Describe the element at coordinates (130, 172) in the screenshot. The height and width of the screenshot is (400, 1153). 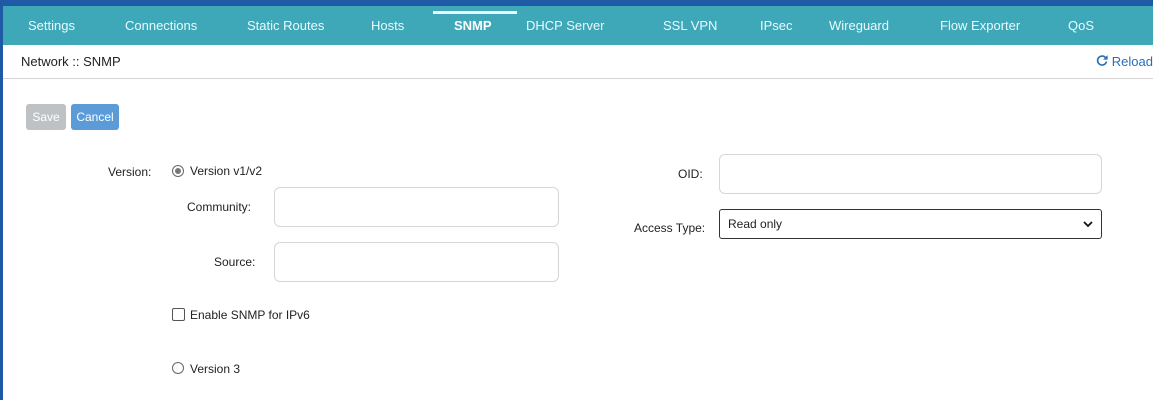
I see `version-label: Version:` at that location.